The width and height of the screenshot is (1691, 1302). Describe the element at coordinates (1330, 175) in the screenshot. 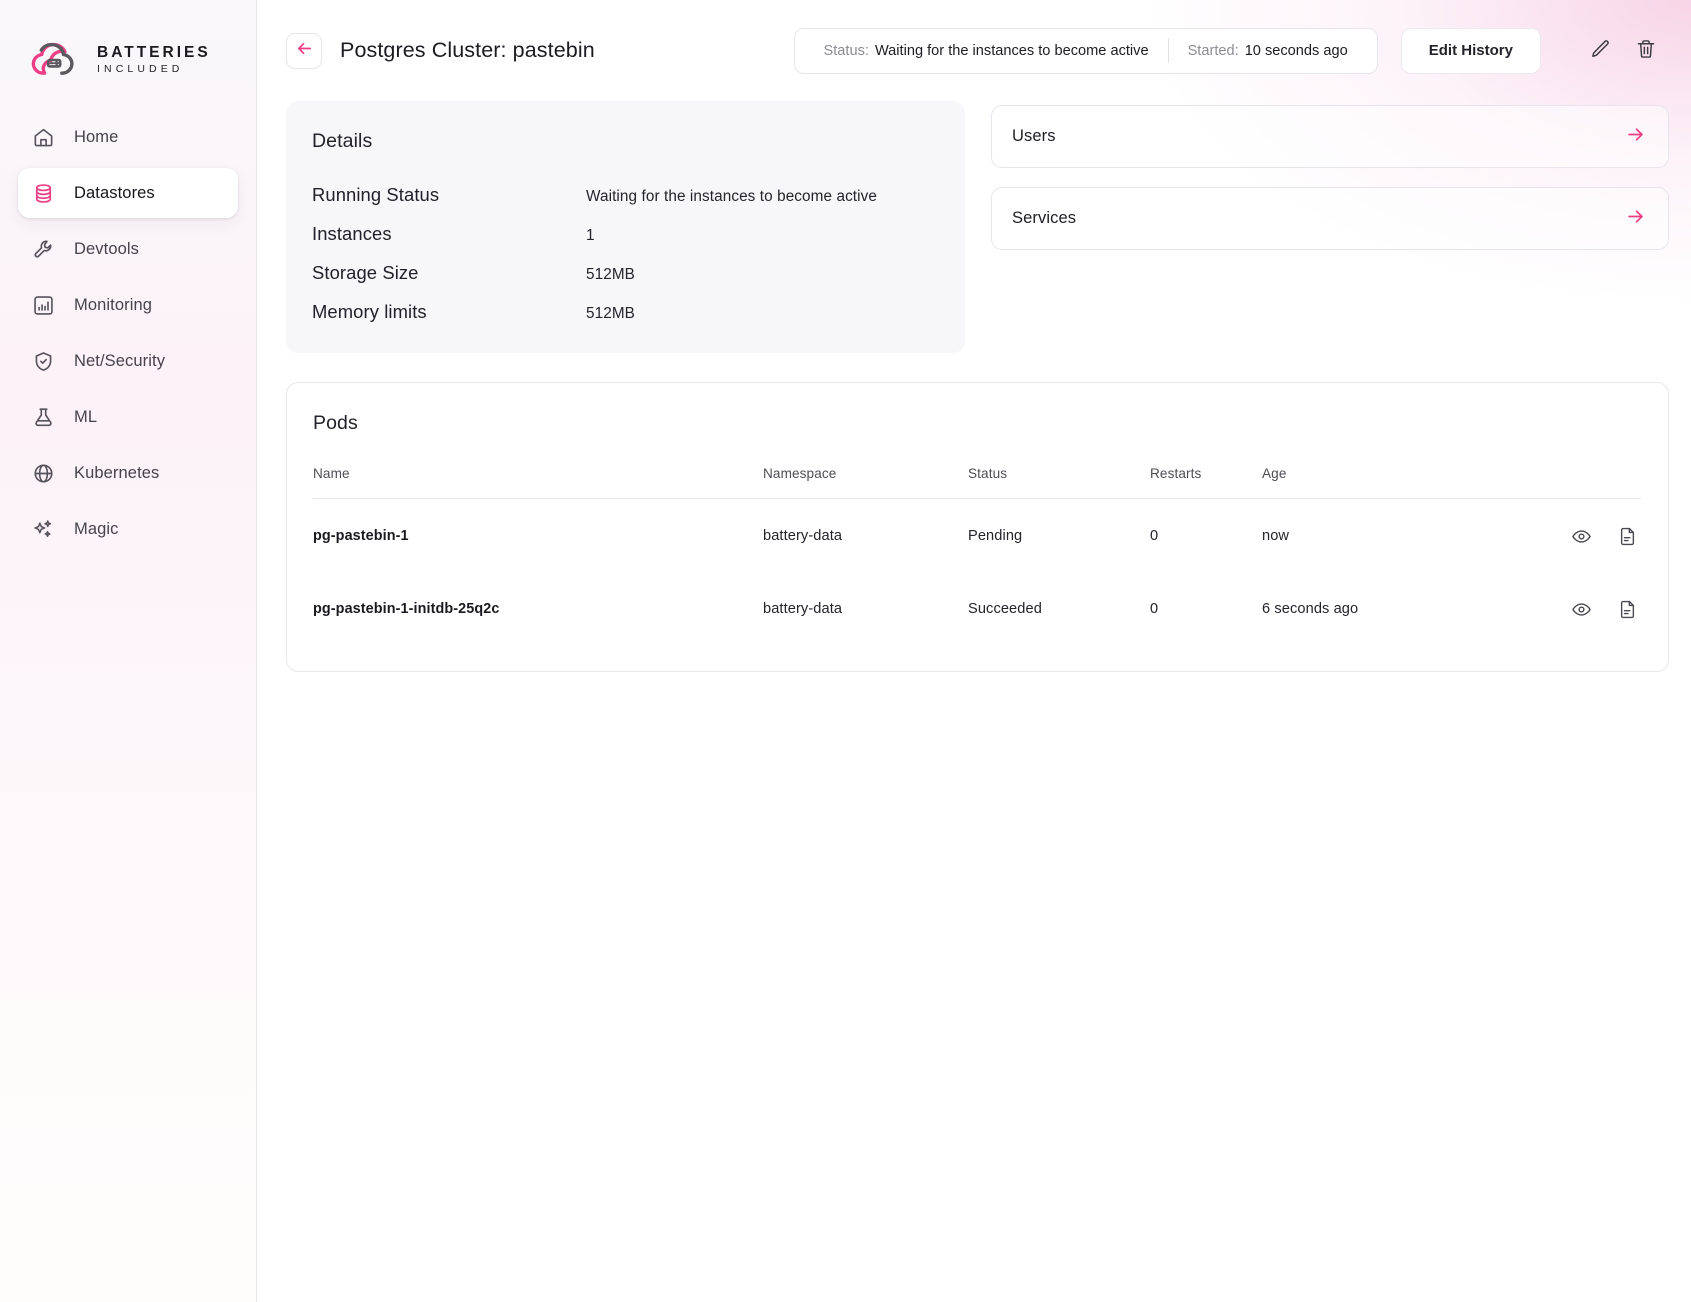

I see `link-cards: Users Services` at that location.